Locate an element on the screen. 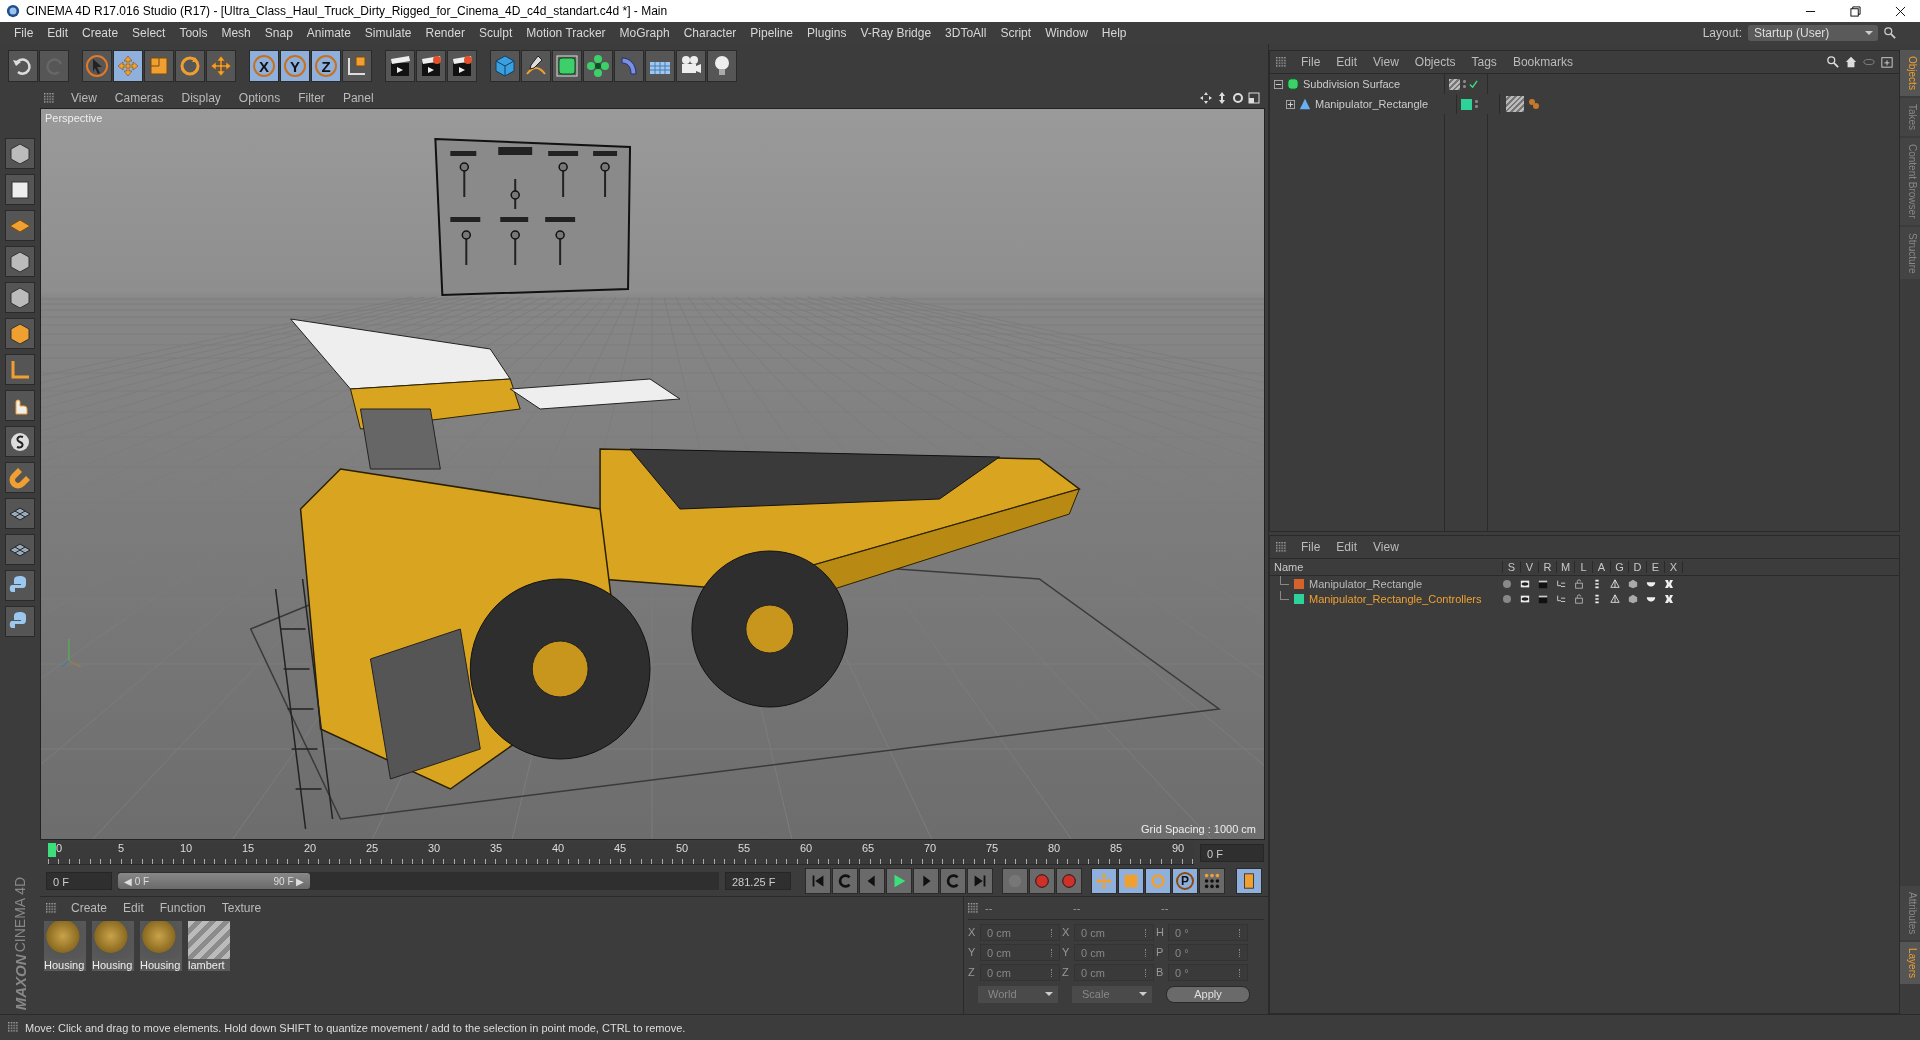 The width and height of the screenshot is (1920, 1040). menu-item: Render is located at coordinates (446, 33).